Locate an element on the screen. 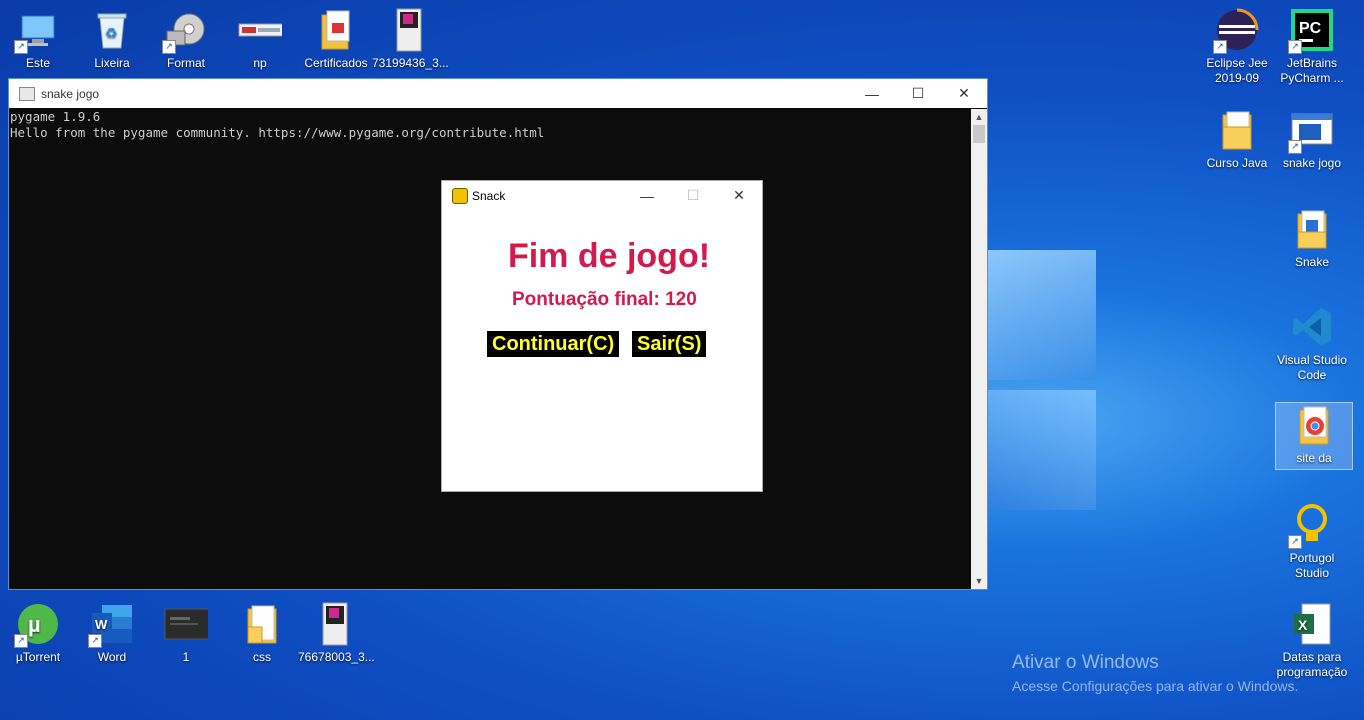 Image resolution: width=1364 pixels, height=720 pixels. scrollbar-thumb is located at coordinates (979, 134).